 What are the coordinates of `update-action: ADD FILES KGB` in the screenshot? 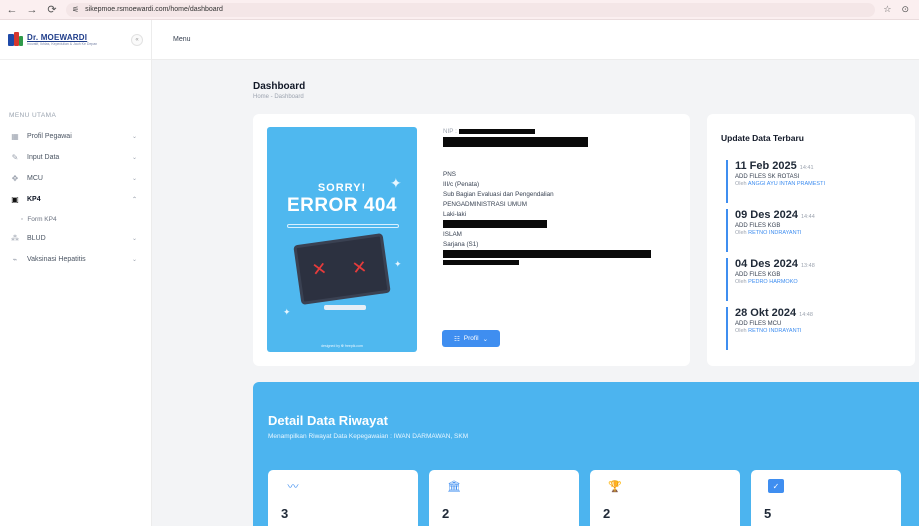 It's located at (758, 275).